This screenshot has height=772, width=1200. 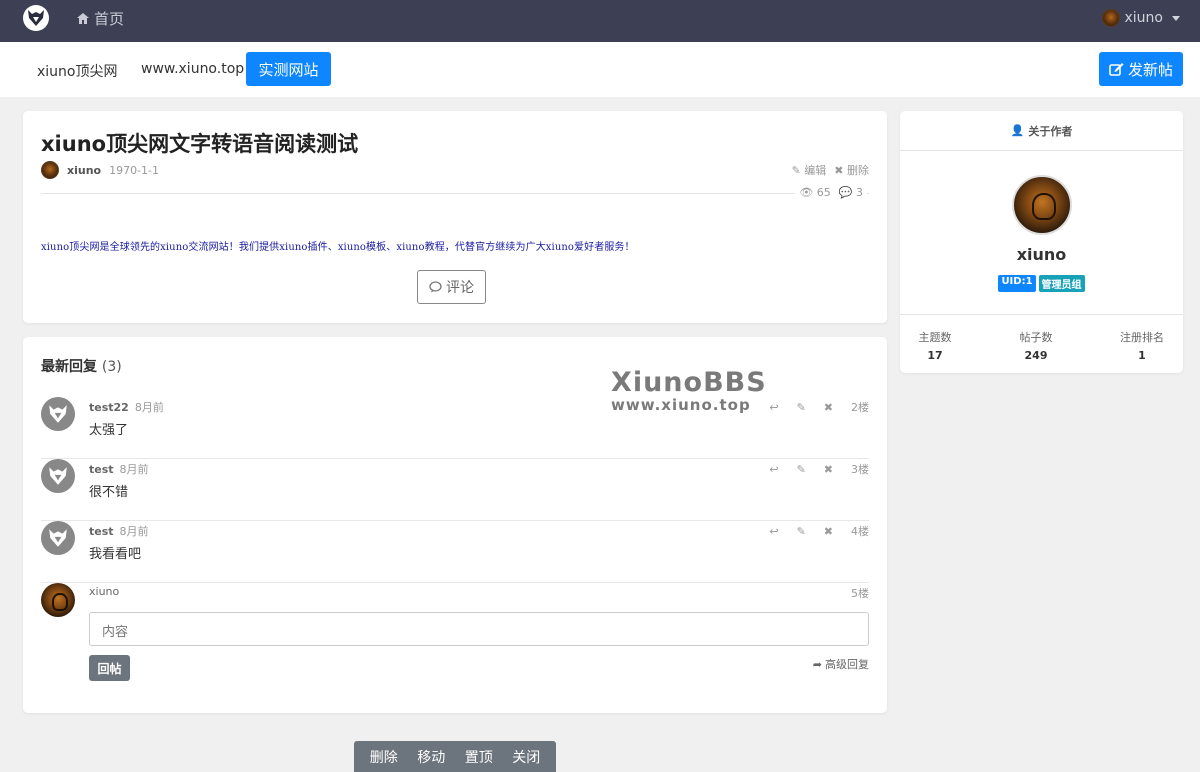 I want to click on reply-composer: xiuno 5楼 内容 回帖 ➦ 高级回复, so click(x=455, y=638).